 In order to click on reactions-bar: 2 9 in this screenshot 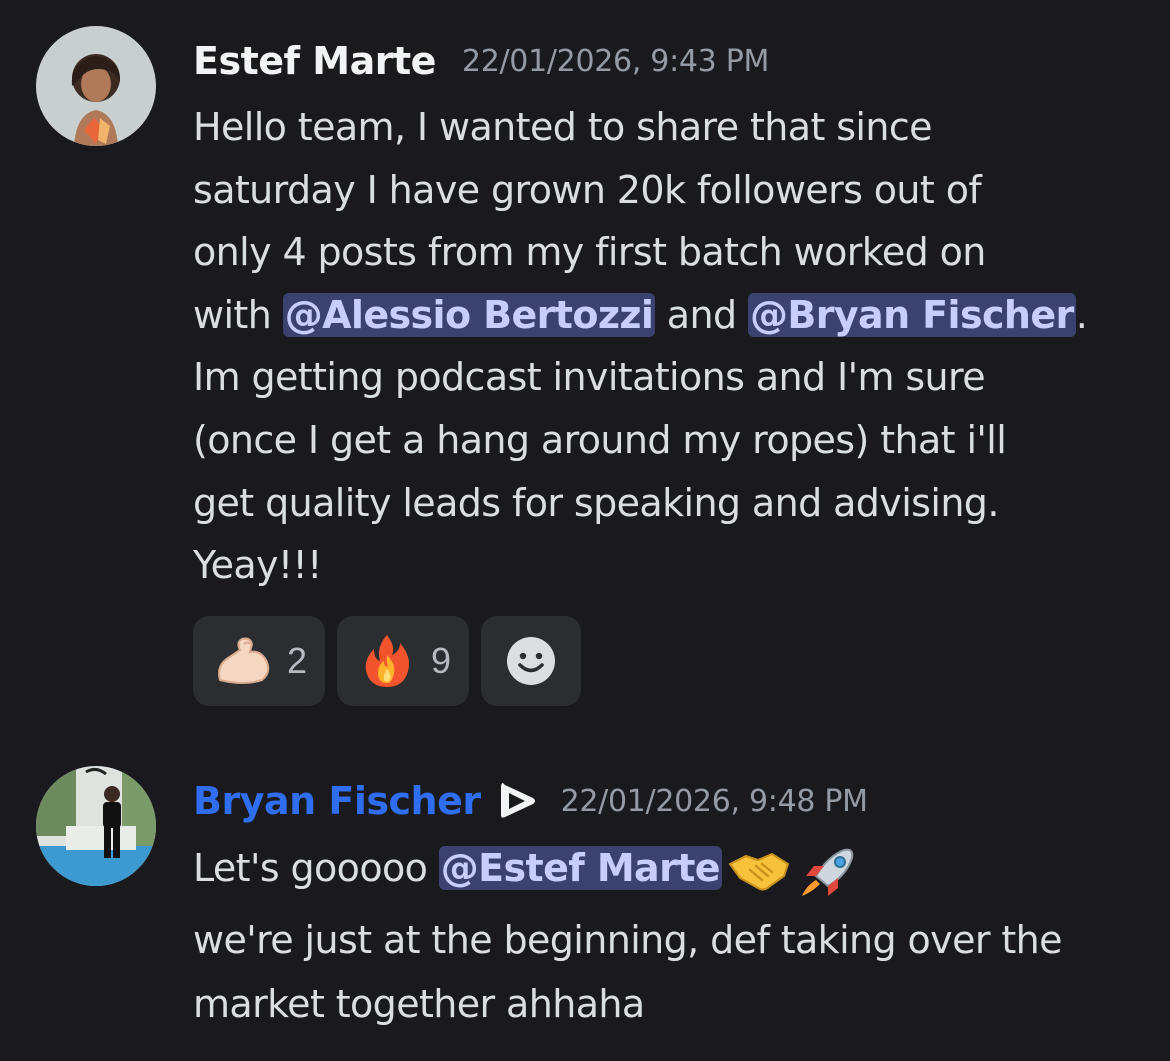, I will do `click(387, 661)`.